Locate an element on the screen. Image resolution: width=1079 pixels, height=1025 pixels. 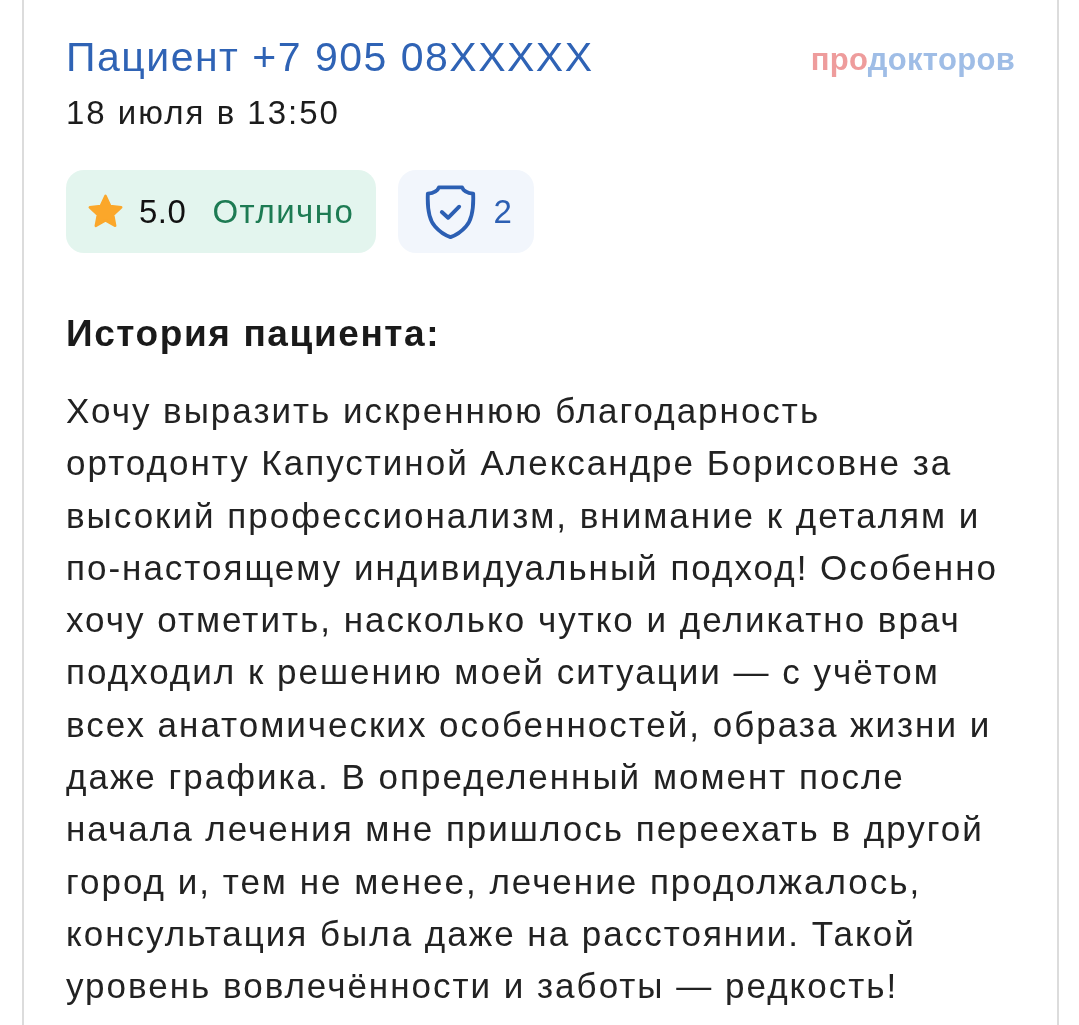
rating-label: Отлично is located at coordinates (283, 211).